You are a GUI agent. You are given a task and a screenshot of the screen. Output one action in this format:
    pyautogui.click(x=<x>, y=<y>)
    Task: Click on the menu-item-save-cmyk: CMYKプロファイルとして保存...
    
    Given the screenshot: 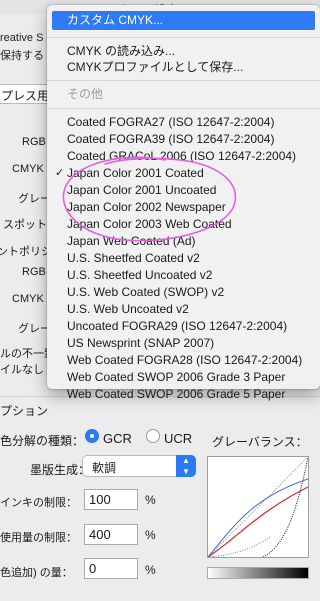 What is the action you would take?
    pyautogui.click(x=183, y=67)
    